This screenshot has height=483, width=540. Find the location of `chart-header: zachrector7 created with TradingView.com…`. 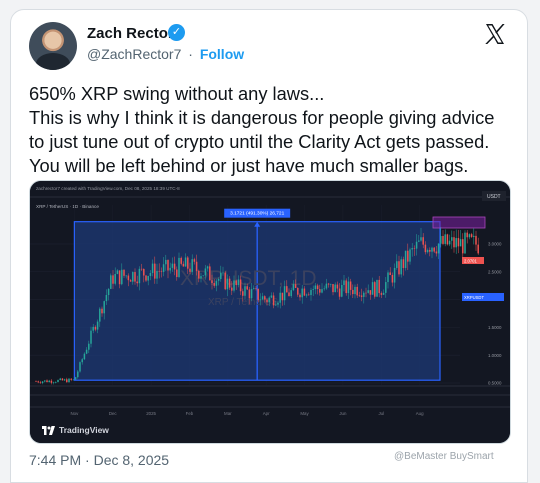

chart-header: zachrector7 created with TradingView.com… is located at coordinates (108, 188).